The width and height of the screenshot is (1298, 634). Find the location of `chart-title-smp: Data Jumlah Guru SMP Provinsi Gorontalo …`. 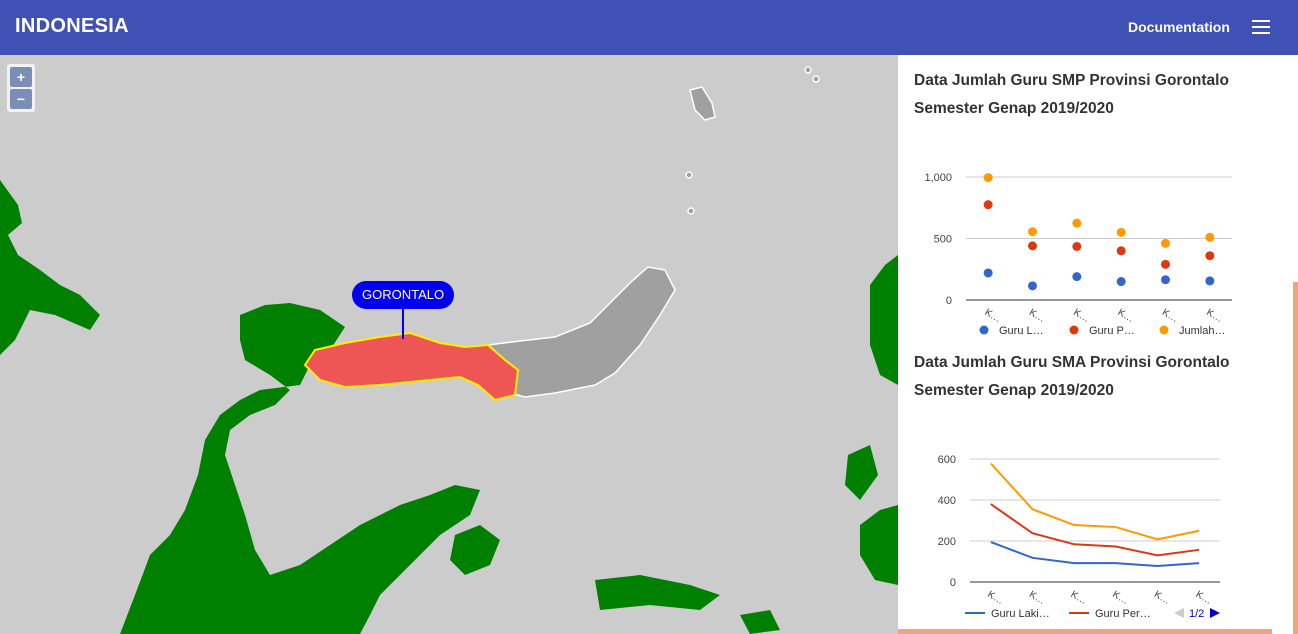

chart-title-smp: Data Jumlah Guru SMP Provinsi Gorontalo … is located at coordinates (1071, 94).